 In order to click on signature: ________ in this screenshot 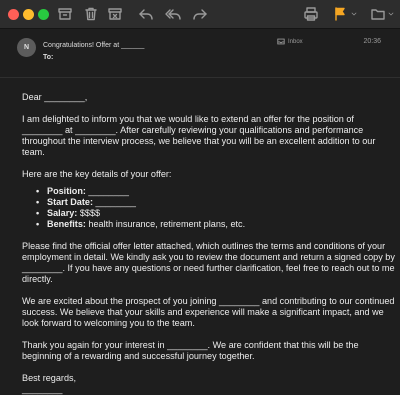, I will do `click(42, 389)`.